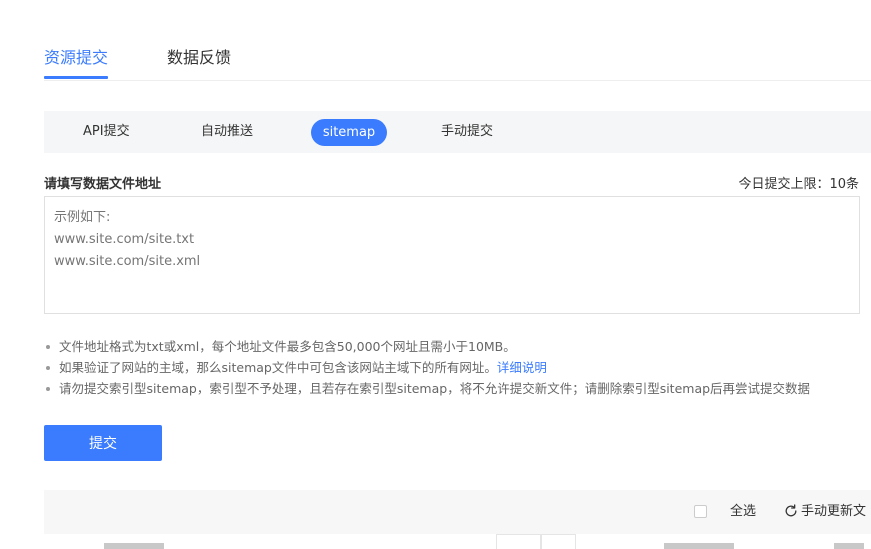 The image size is (871, 549). Describe the element at coordinates (76, 77) in the screenshot. I see `active-tab-underline` at that location.